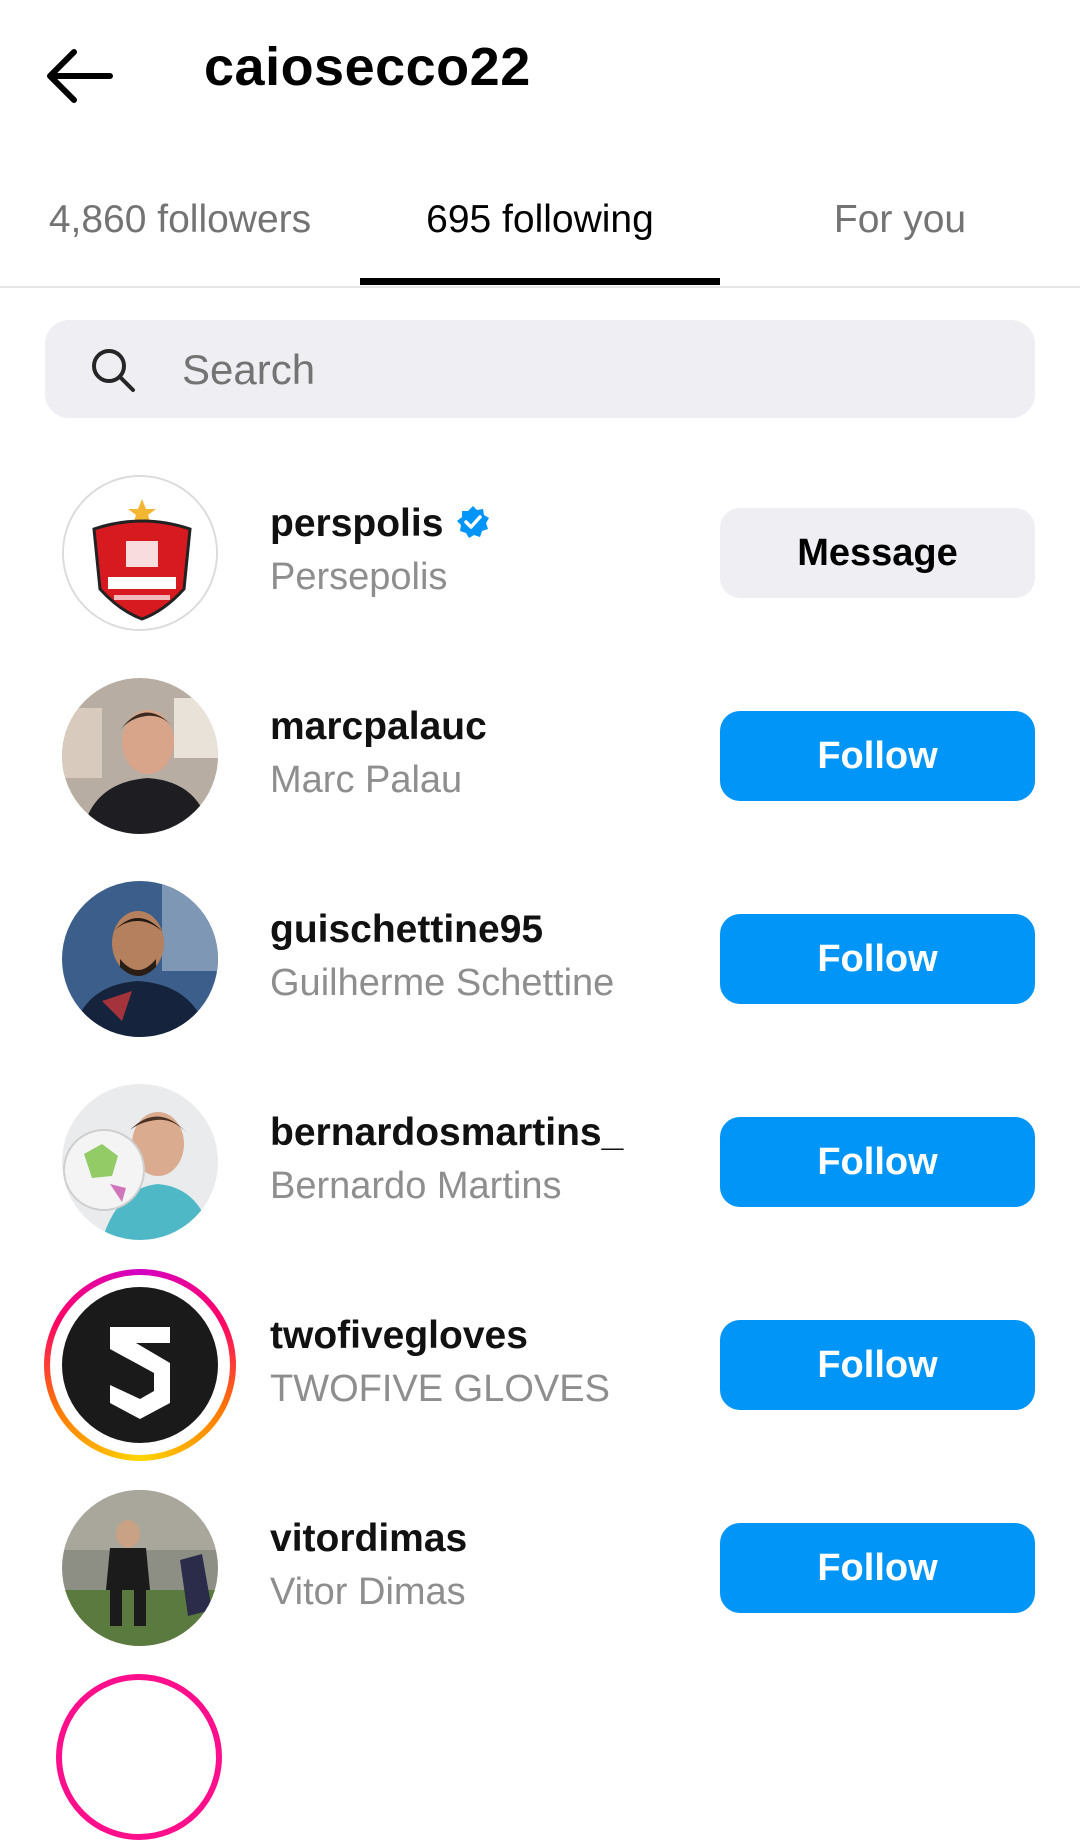 The image size is (1080, 1840). I want to click on full-name: Marc Palau, so click(366, 780).